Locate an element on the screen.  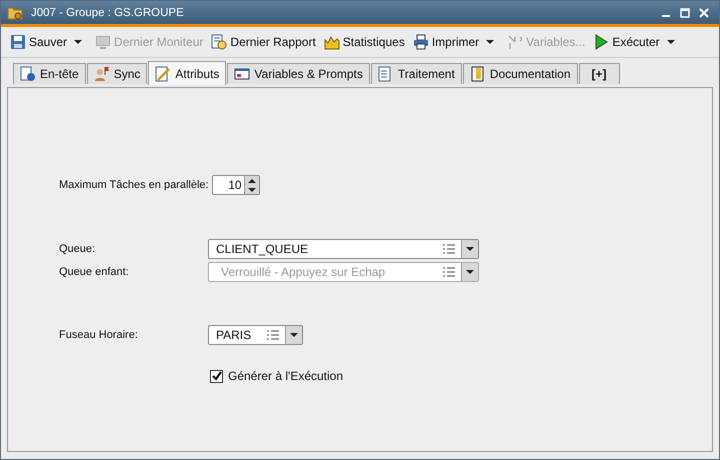
combo-box: PARIS is located at coordinates (255, 335).